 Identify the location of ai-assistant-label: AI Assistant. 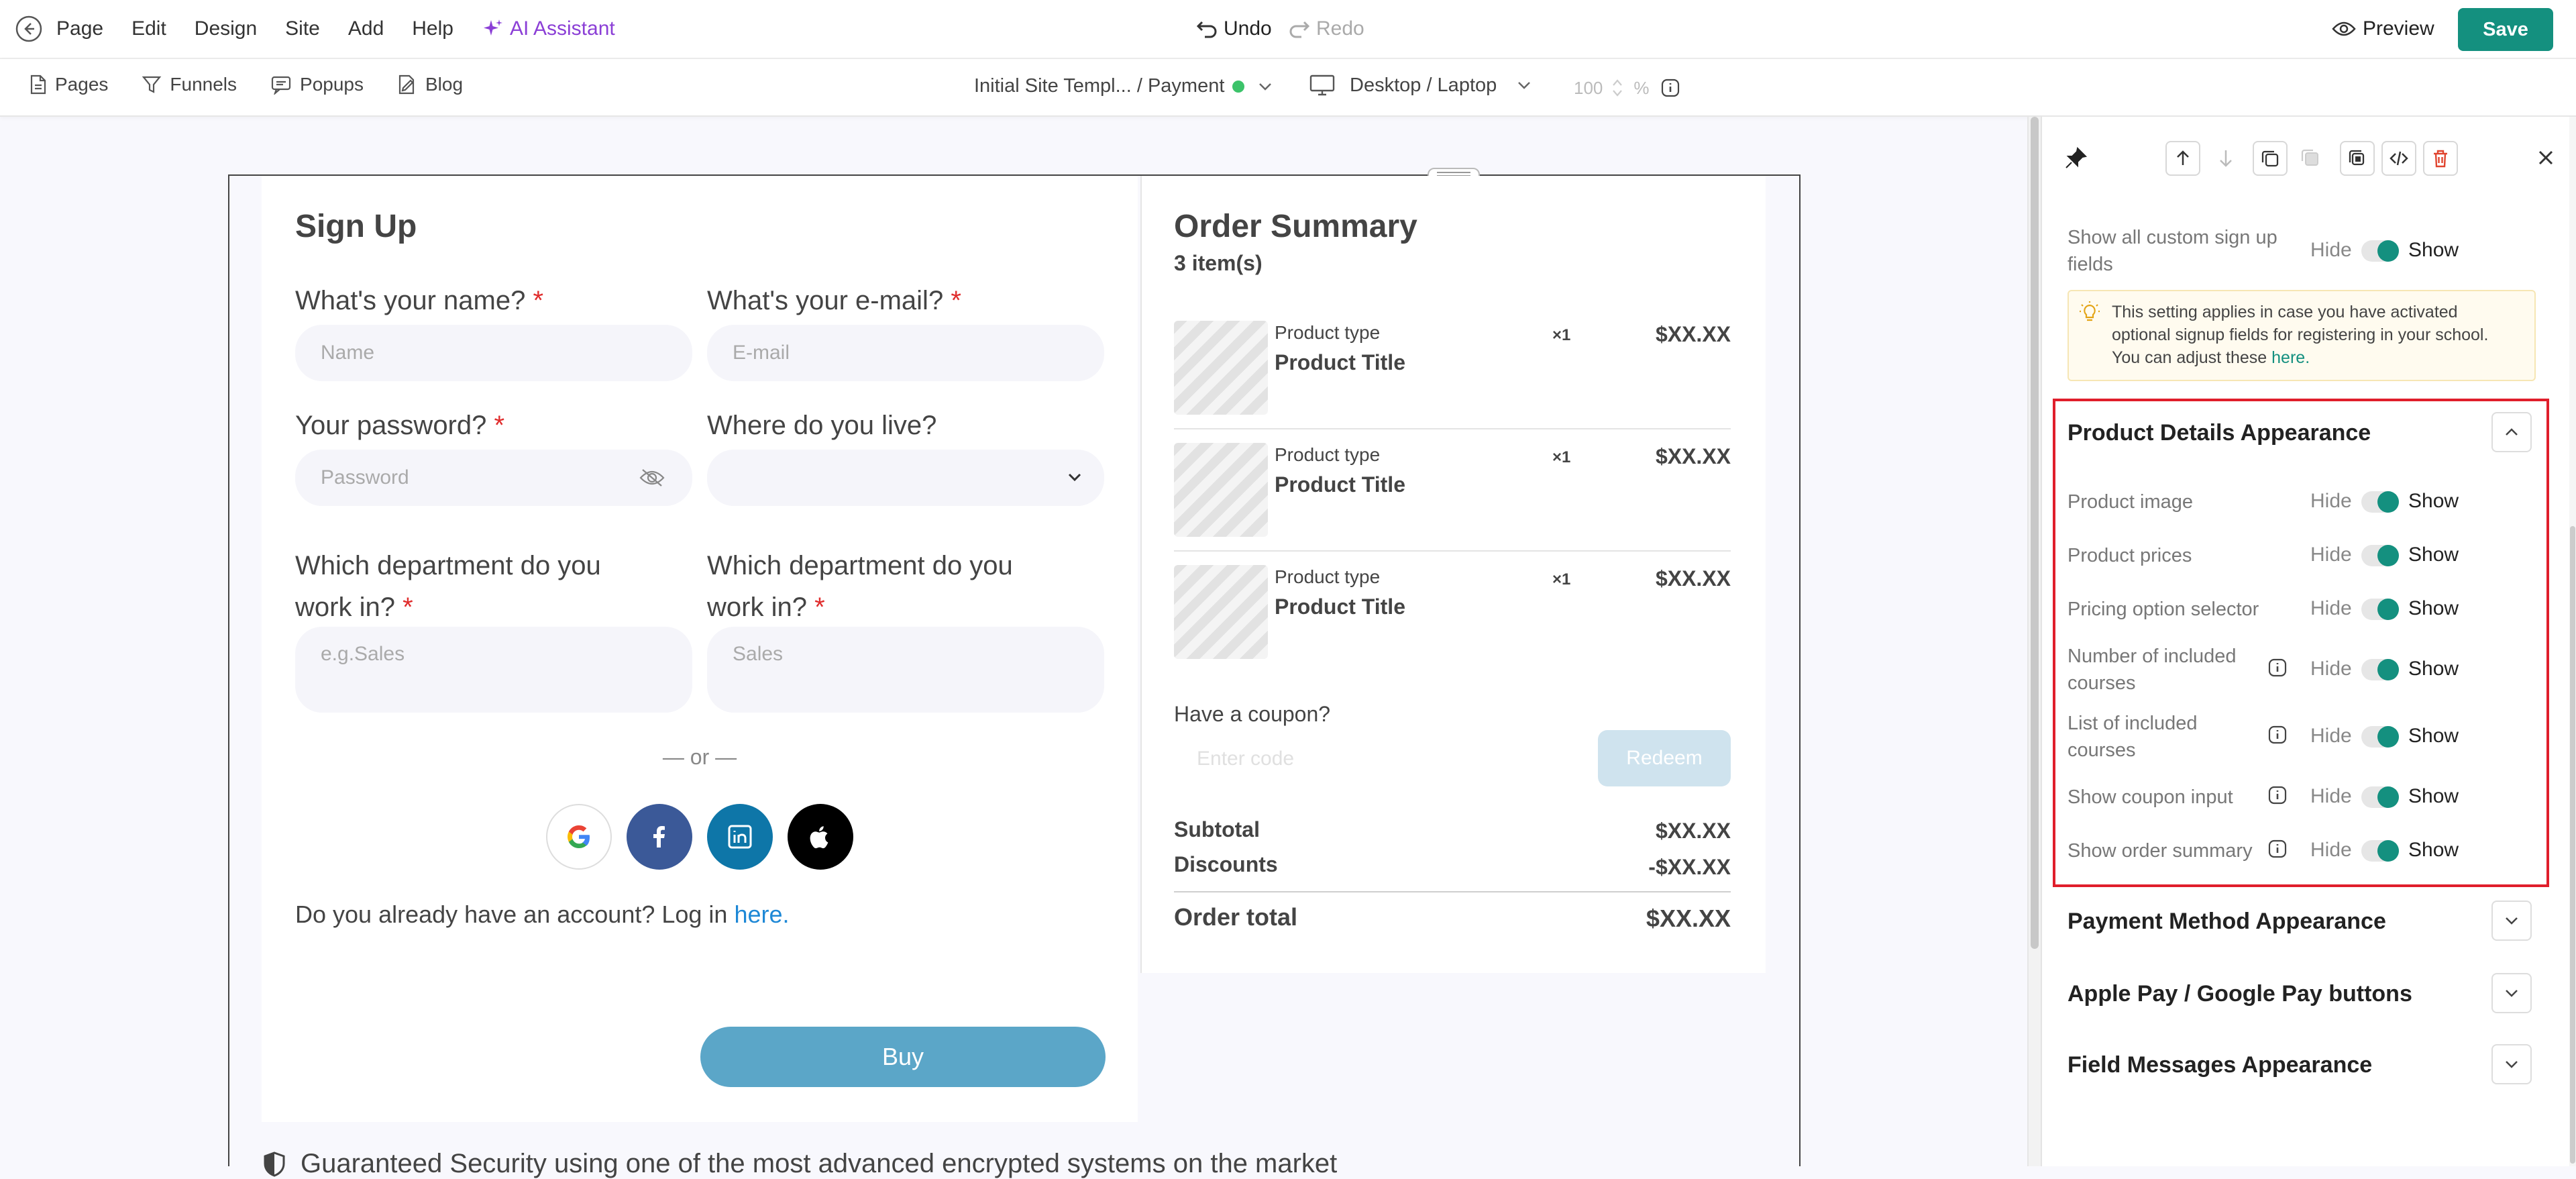
(562, 29).